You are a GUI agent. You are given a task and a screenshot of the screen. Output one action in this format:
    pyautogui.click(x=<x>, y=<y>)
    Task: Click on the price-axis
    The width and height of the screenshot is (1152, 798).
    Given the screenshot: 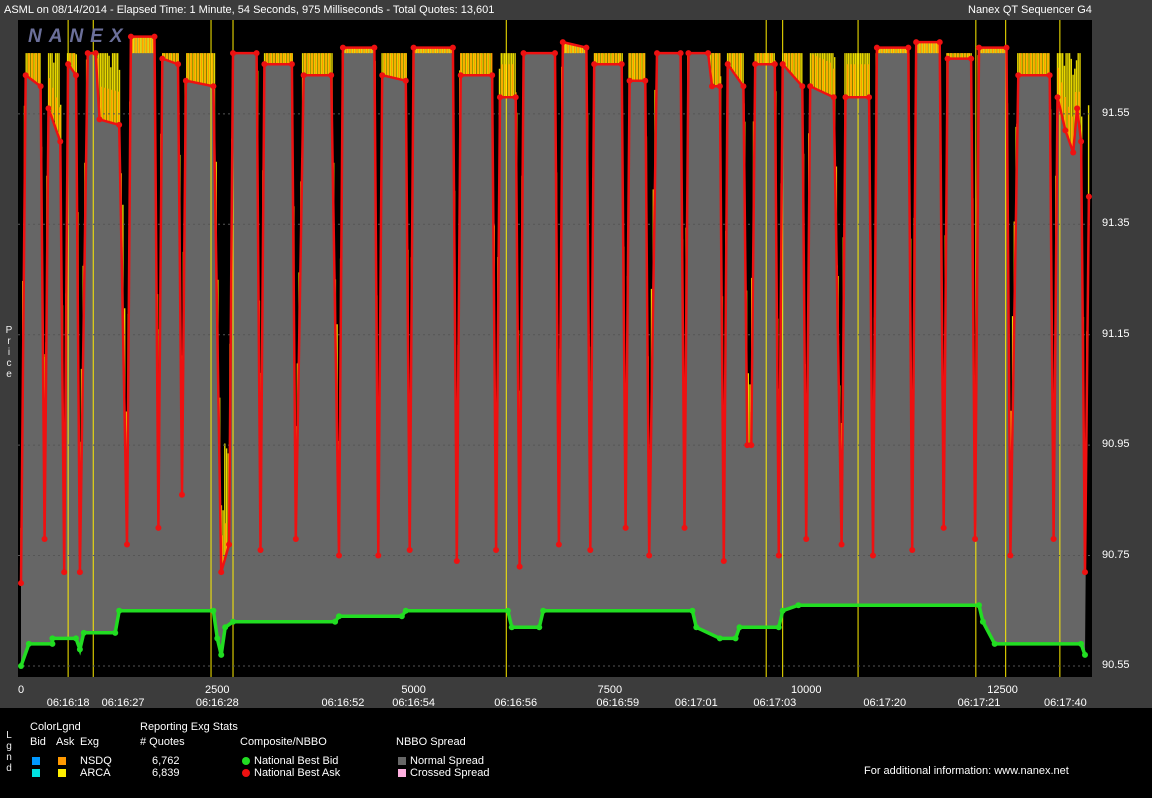 What is the action you would take?
    pyautogui.click(x=1122, y=363)
    